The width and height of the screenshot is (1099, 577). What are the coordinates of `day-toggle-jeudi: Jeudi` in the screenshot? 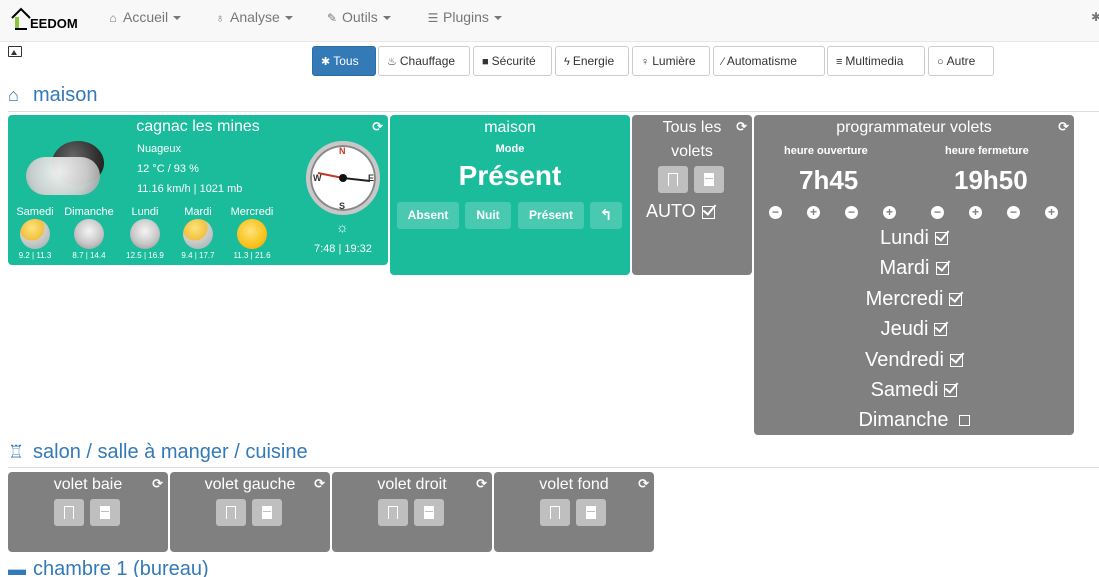 It's located at (914, 329).